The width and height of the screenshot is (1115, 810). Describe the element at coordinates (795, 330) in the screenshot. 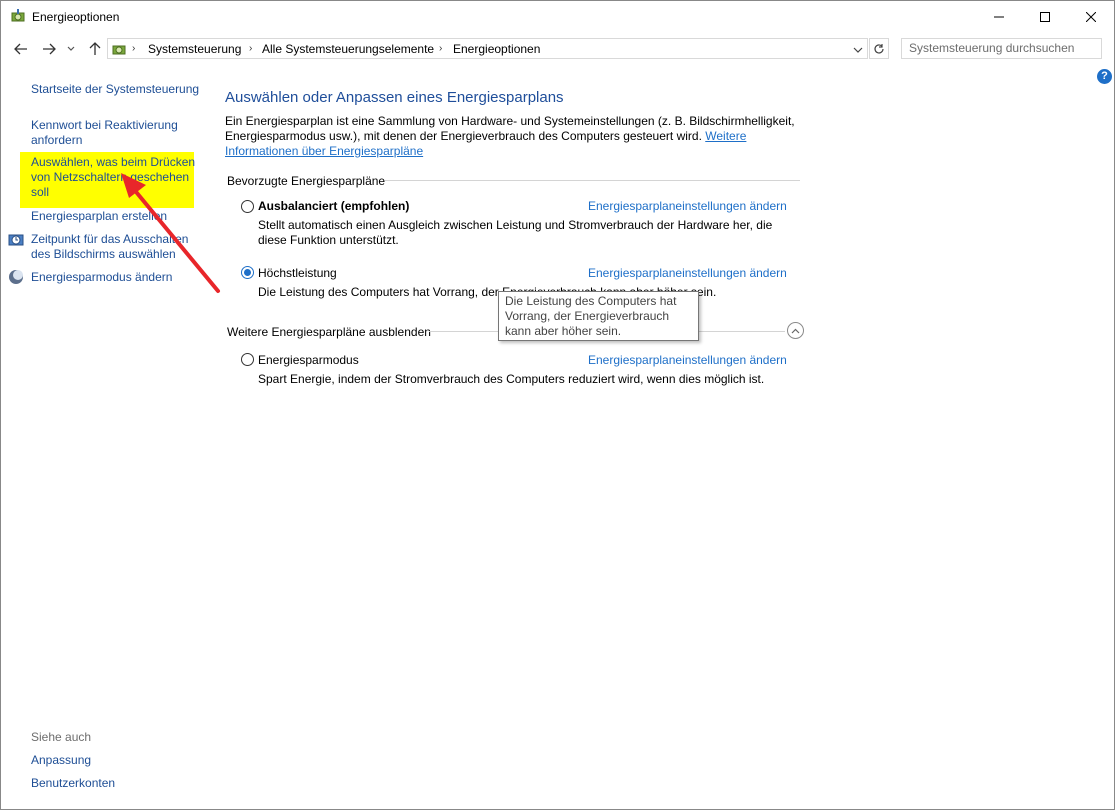

I see `collapse-chevron-up-icon` at that location.